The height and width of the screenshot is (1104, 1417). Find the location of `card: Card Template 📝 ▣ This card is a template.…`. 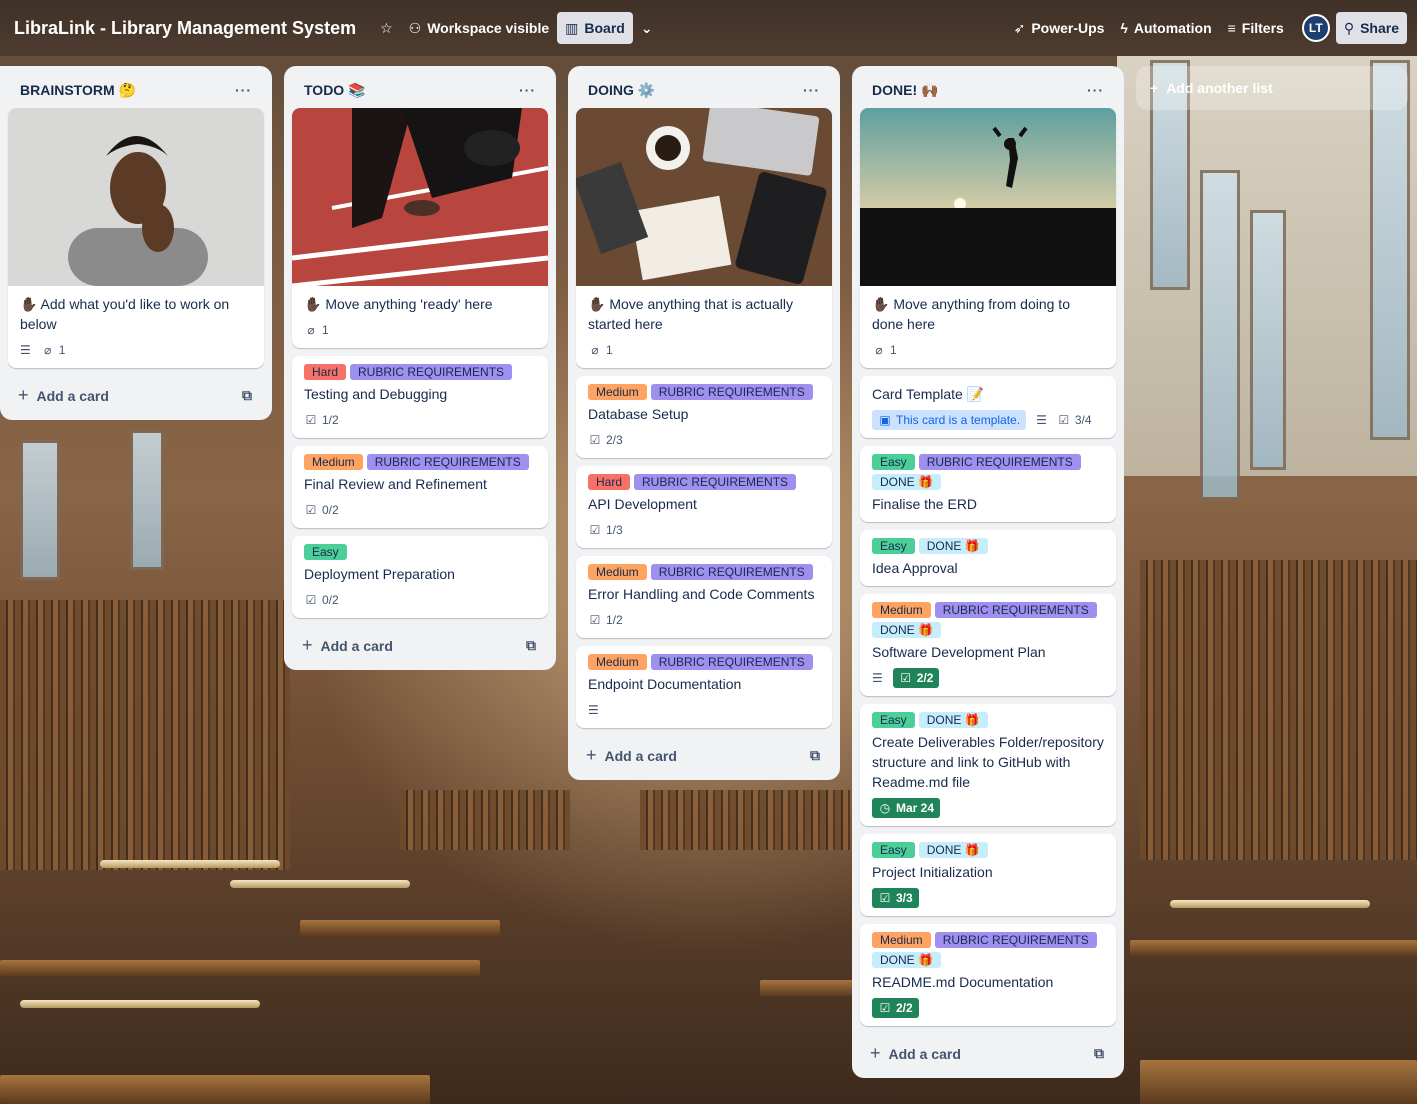

card: Card Template 📝 ▣ This card is a template.… is located at coordinates (988, 407).